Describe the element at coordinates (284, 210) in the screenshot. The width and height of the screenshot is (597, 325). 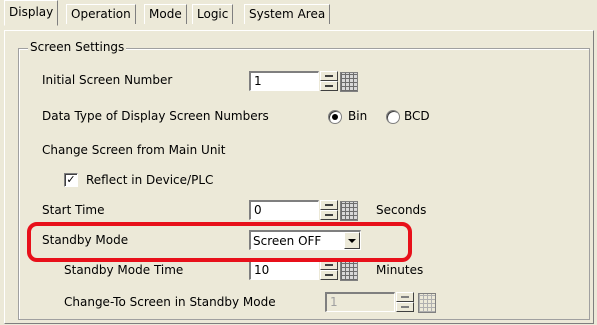
I see `start-time-input: 0` at that location.